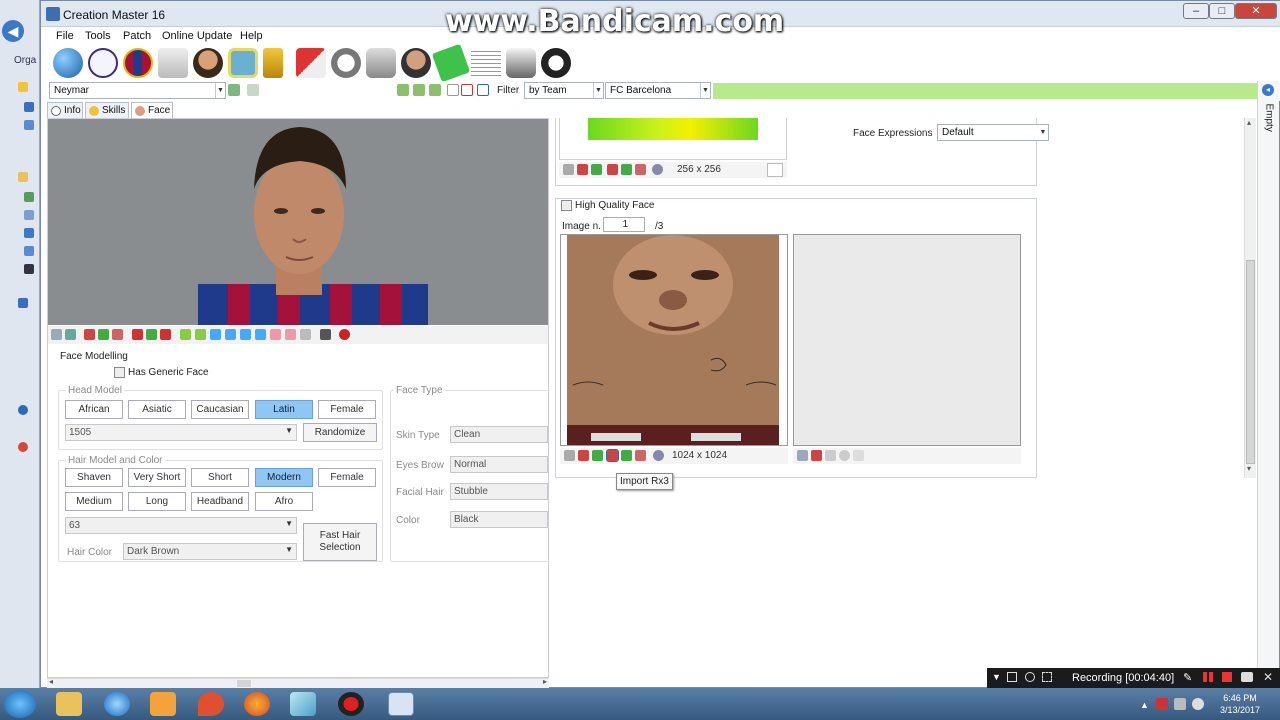 The height and width of the screenshot is (720, 1280). What do you see at coordinates (305, 334) in the screenshot?
I see `reset-view-icon` at bounding box center [305, 334].